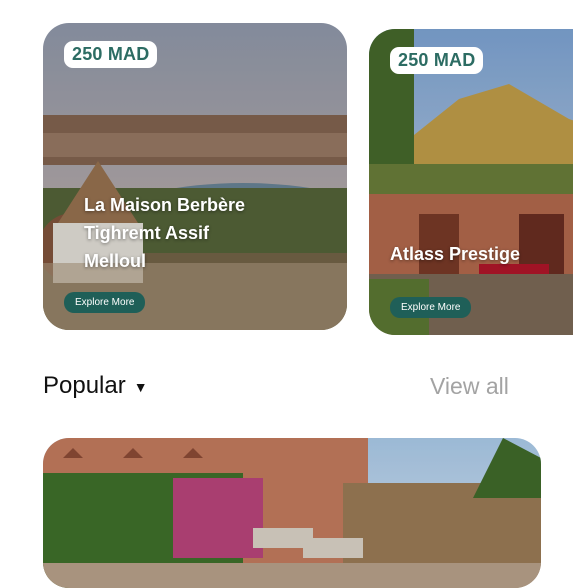  I want to click on section-title-label: Popular, so click(84, 385).